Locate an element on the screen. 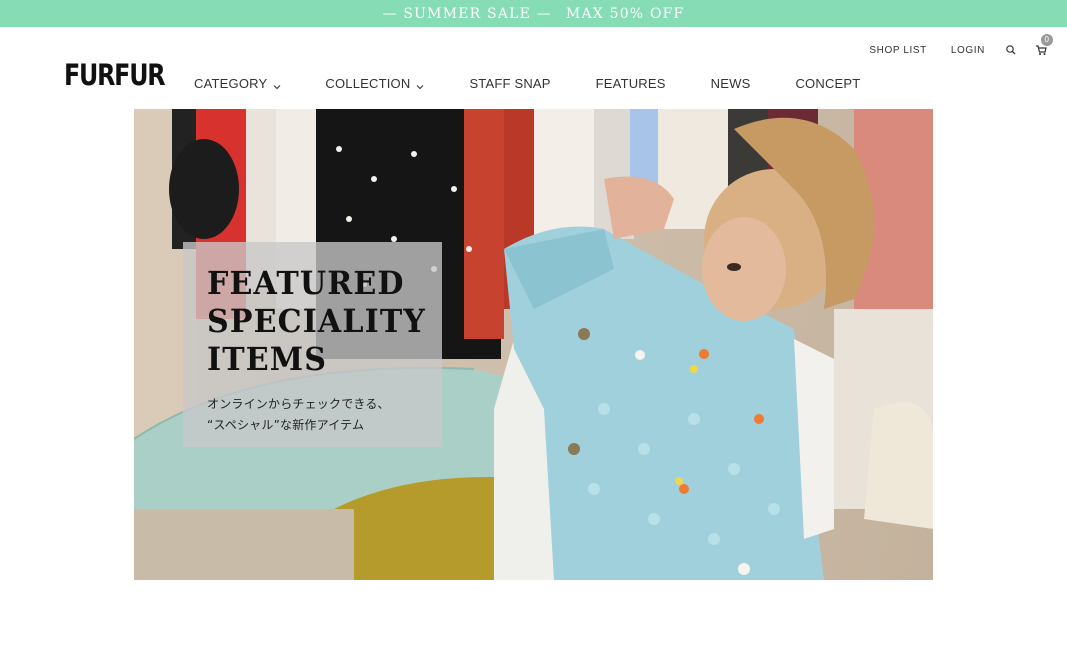  nav-item-collection: COLLECTION is located at coordinates (374, 83).